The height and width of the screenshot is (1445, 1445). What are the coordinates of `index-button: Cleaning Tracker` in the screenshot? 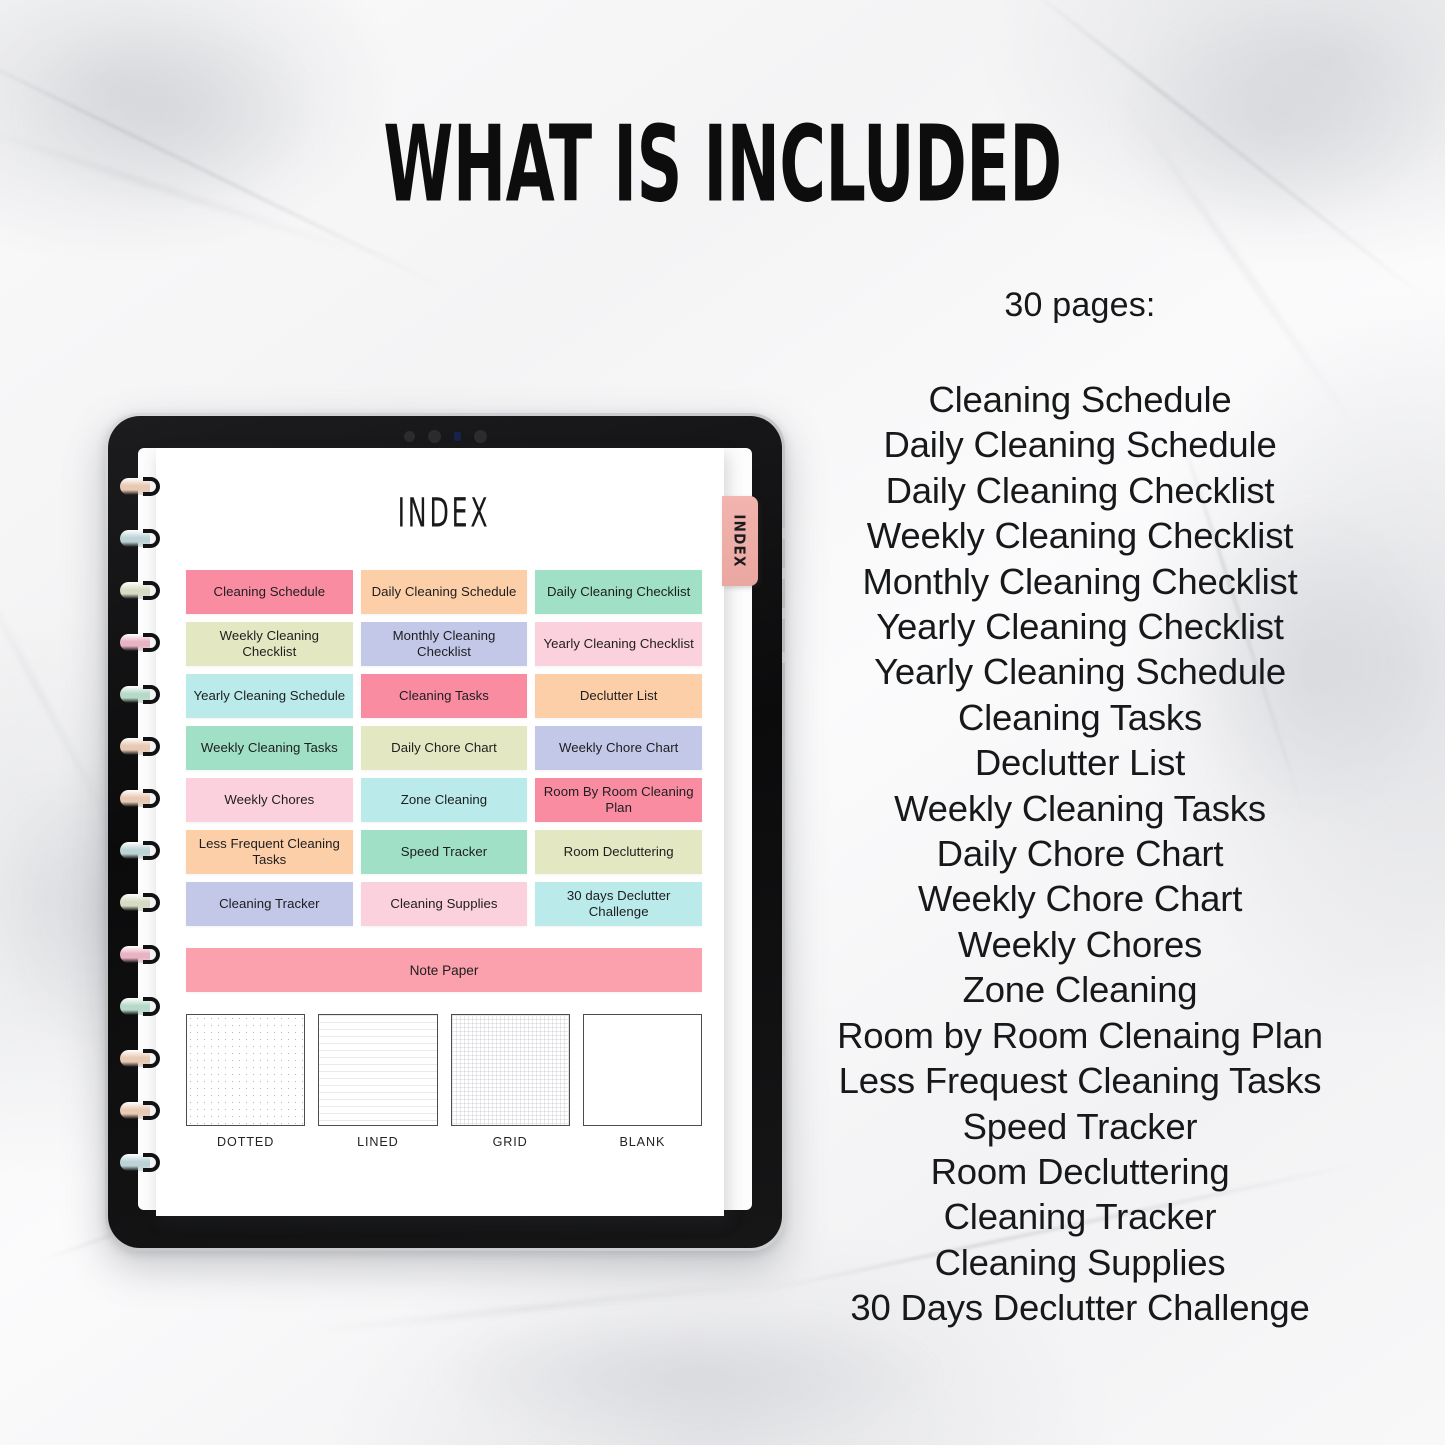 It's located at (269, 904).